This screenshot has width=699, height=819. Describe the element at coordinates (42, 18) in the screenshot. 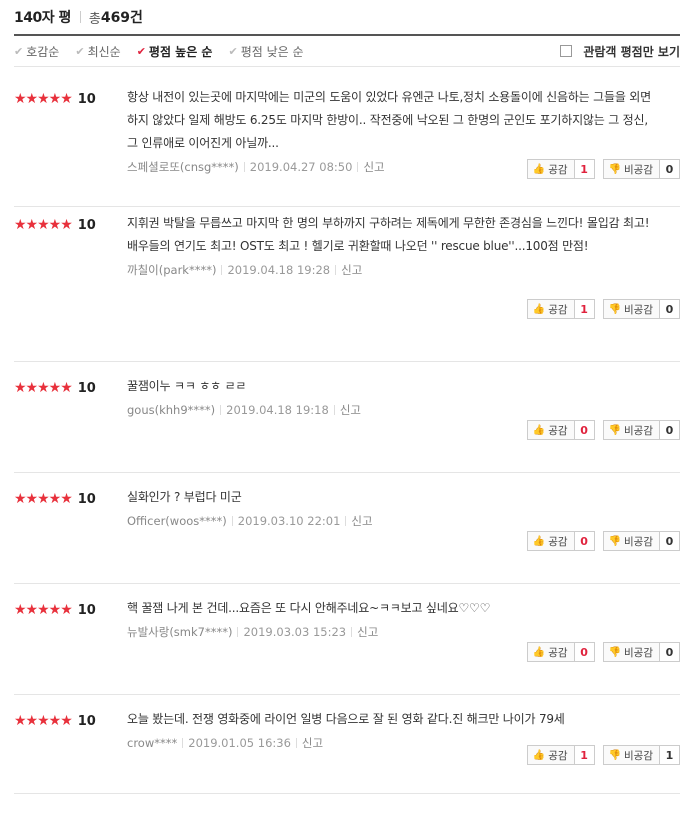

I see `page-title: 140자 평` at that location.